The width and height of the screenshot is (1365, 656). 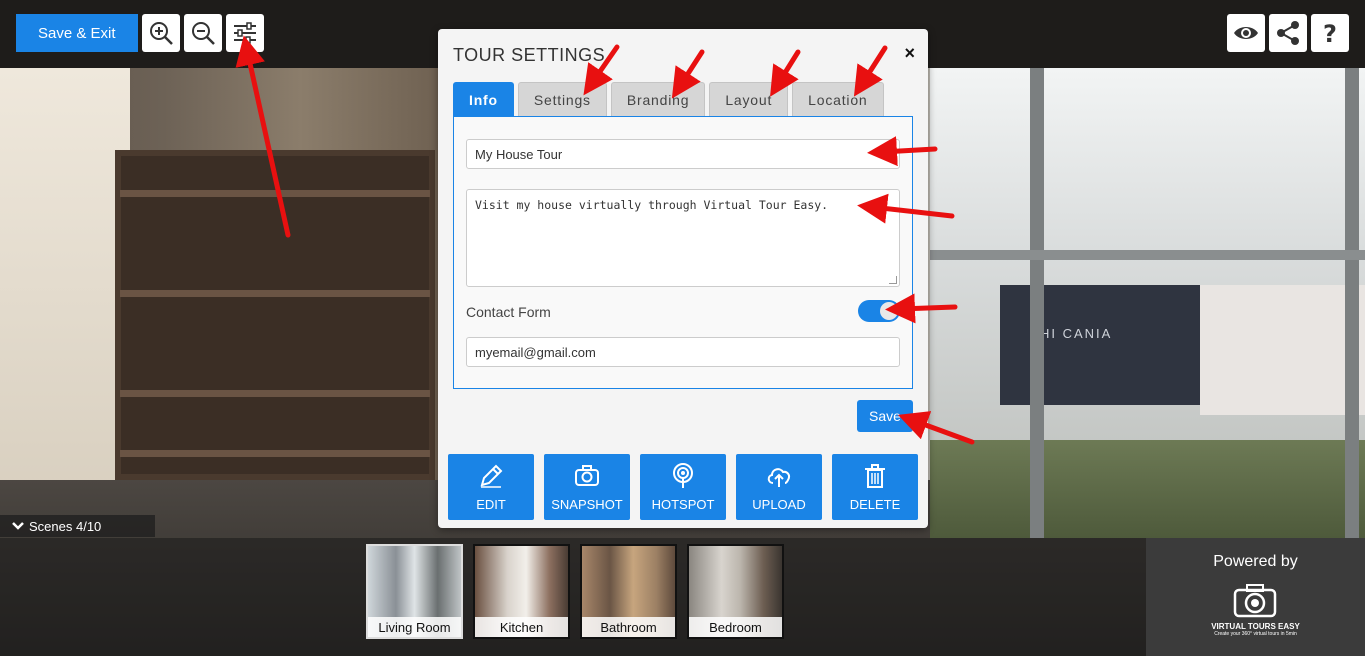 I want to click on delete-label: DELETE, so click(x=875, y=504).